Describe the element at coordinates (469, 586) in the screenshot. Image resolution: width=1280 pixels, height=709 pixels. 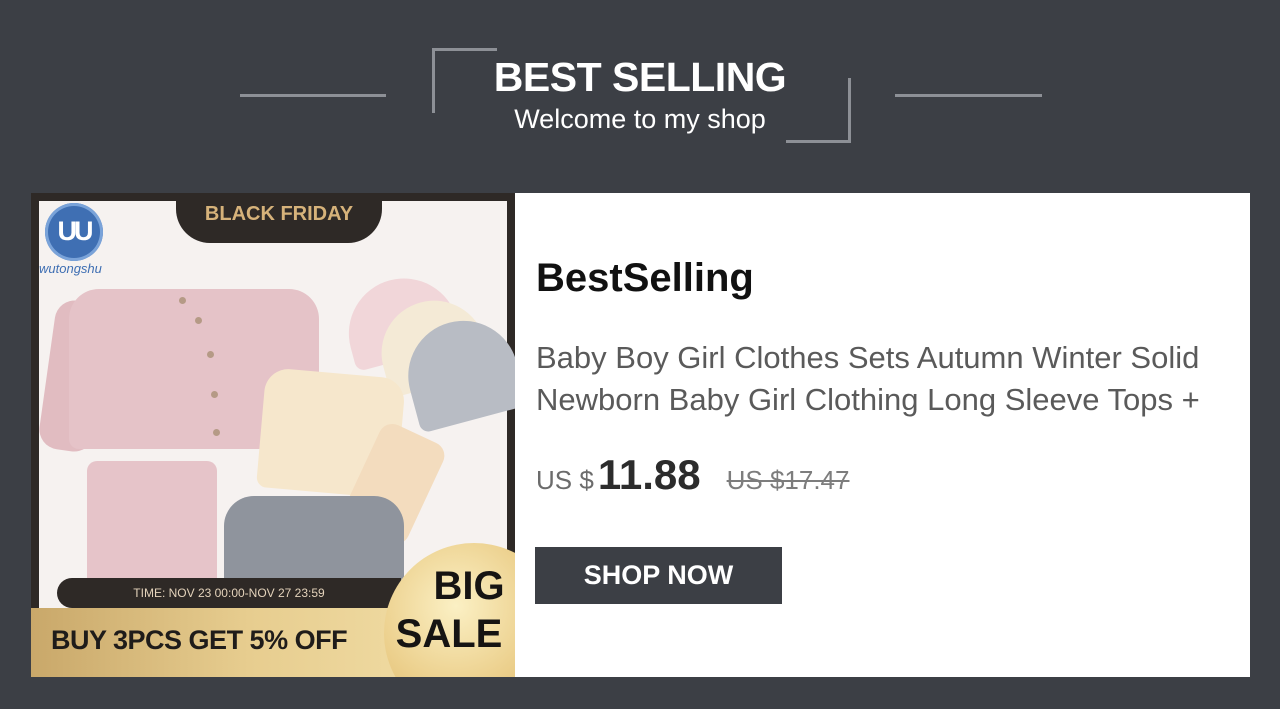
I see `big-label: BIG` at that location.